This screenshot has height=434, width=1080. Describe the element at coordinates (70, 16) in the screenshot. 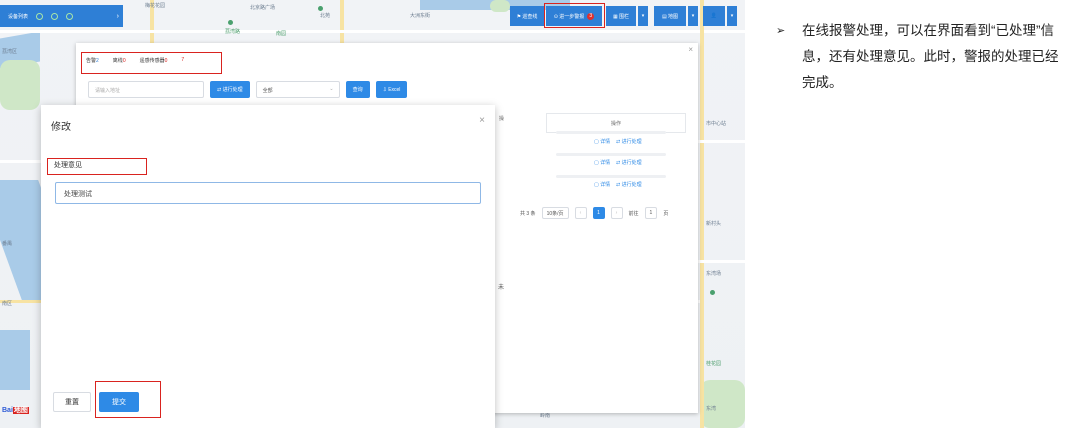

I see `status-alarm-icon` at that location.